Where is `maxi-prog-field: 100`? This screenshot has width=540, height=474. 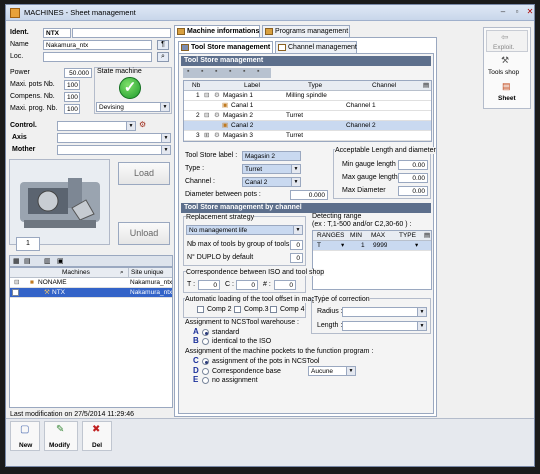
maxi-prog-field: 100 is located at coordinates (72, 109).